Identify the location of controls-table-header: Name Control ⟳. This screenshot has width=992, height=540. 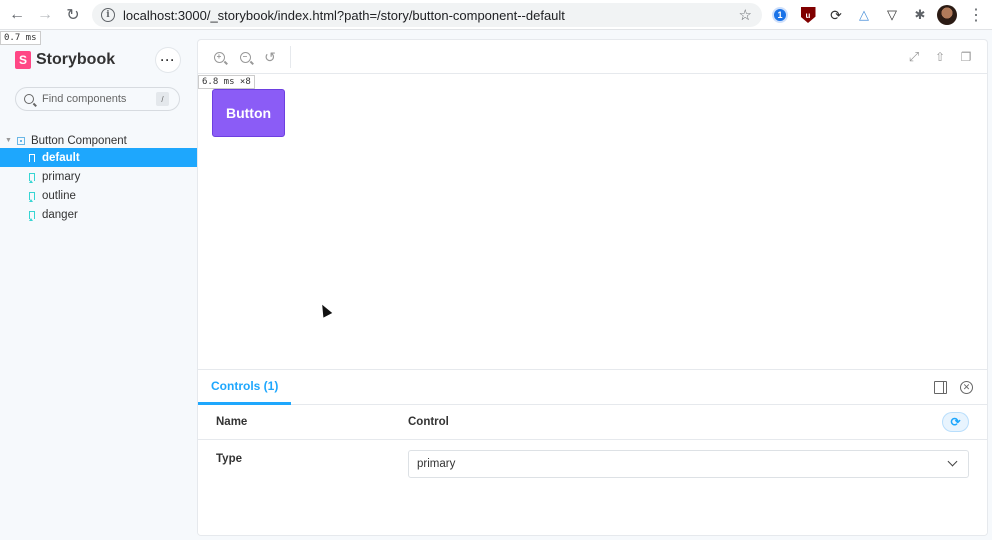
(592, 422).